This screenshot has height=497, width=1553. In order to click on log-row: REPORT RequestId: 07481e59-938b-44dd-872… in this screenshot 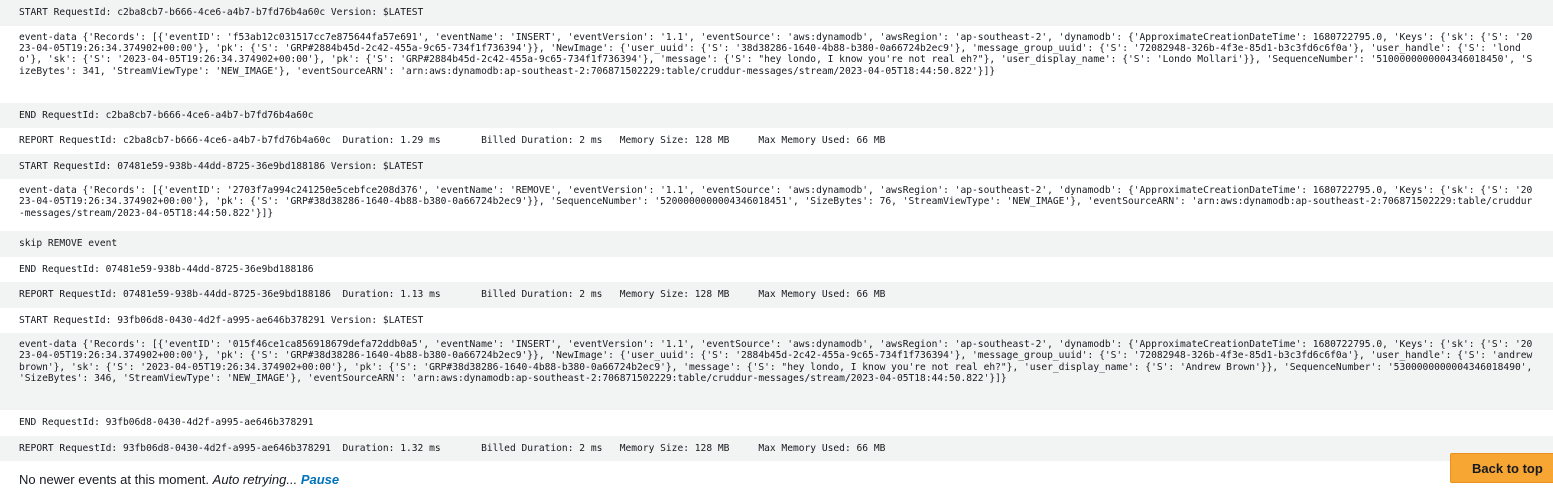, I will do `click(776, 295)`.